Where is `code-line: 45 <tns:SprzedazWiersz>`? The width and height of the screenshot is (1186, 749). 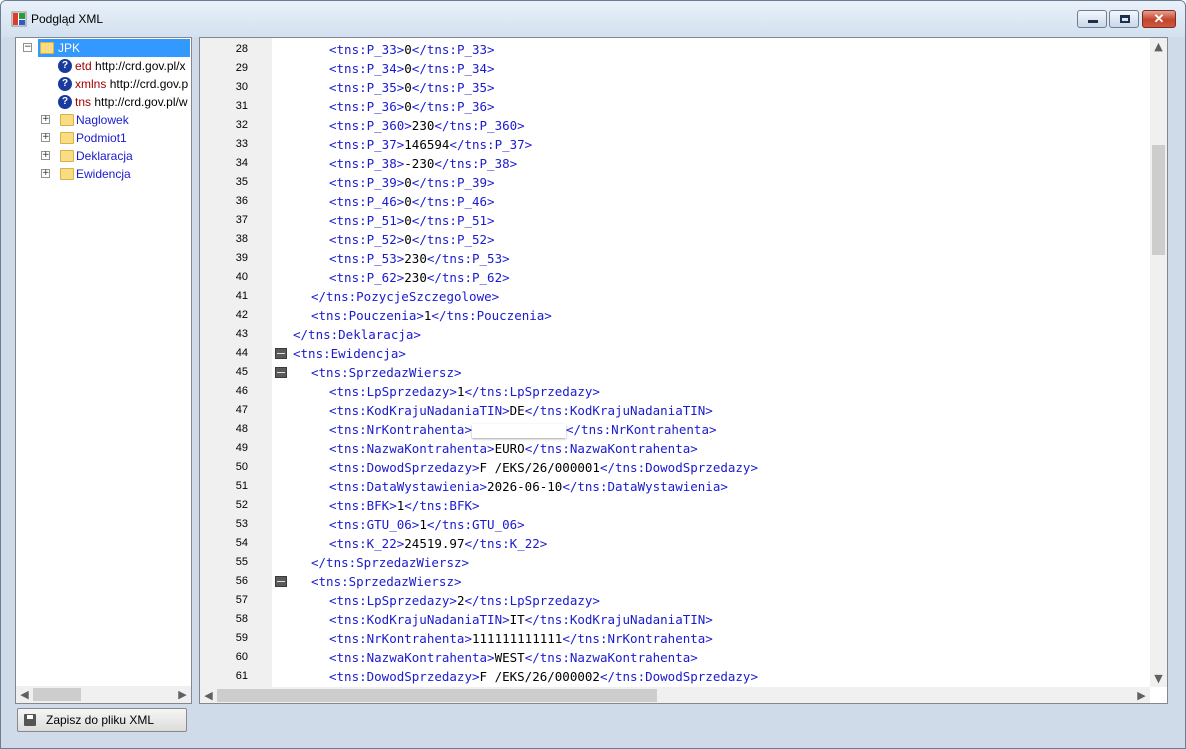
code-line: 45 <tns:SprzedazWiersz> is located at coordinates (675, 372).